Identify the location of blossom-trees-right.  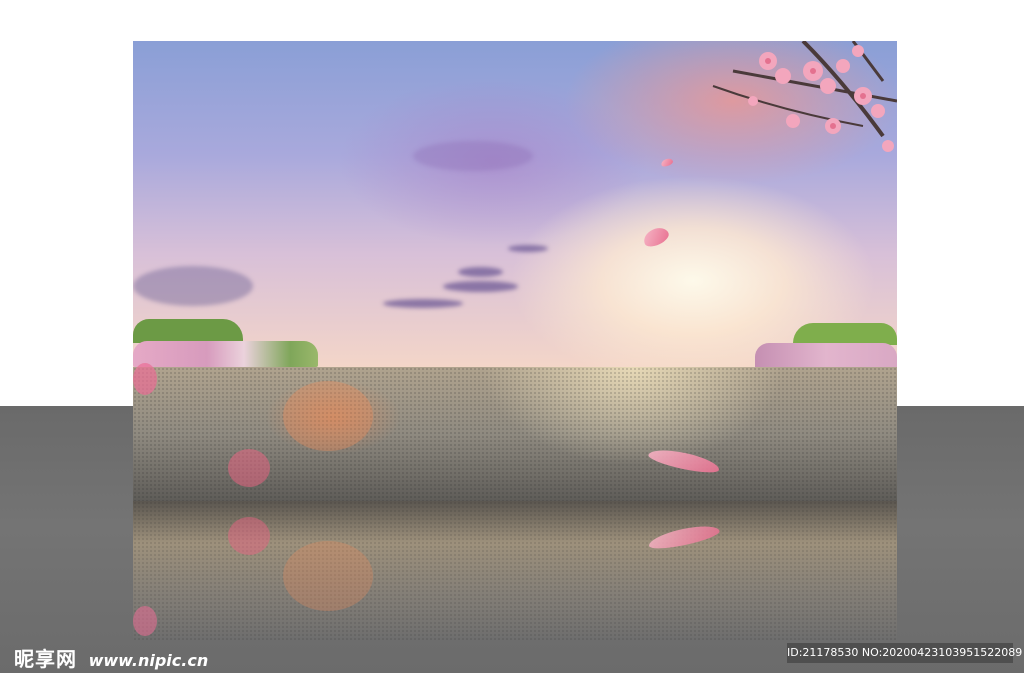
(826, 356).